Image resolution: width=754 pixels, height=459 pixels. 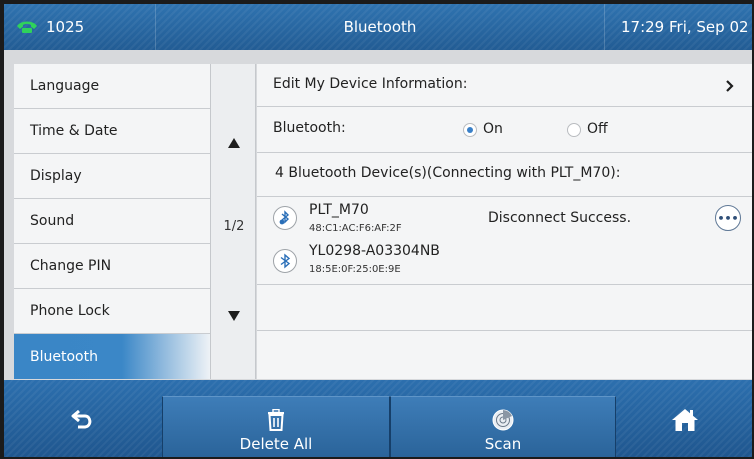 What do you see at coordinates (234, 143) in the screenshot?
I see `triangle-up-icon` at bounding box center [234, 143].